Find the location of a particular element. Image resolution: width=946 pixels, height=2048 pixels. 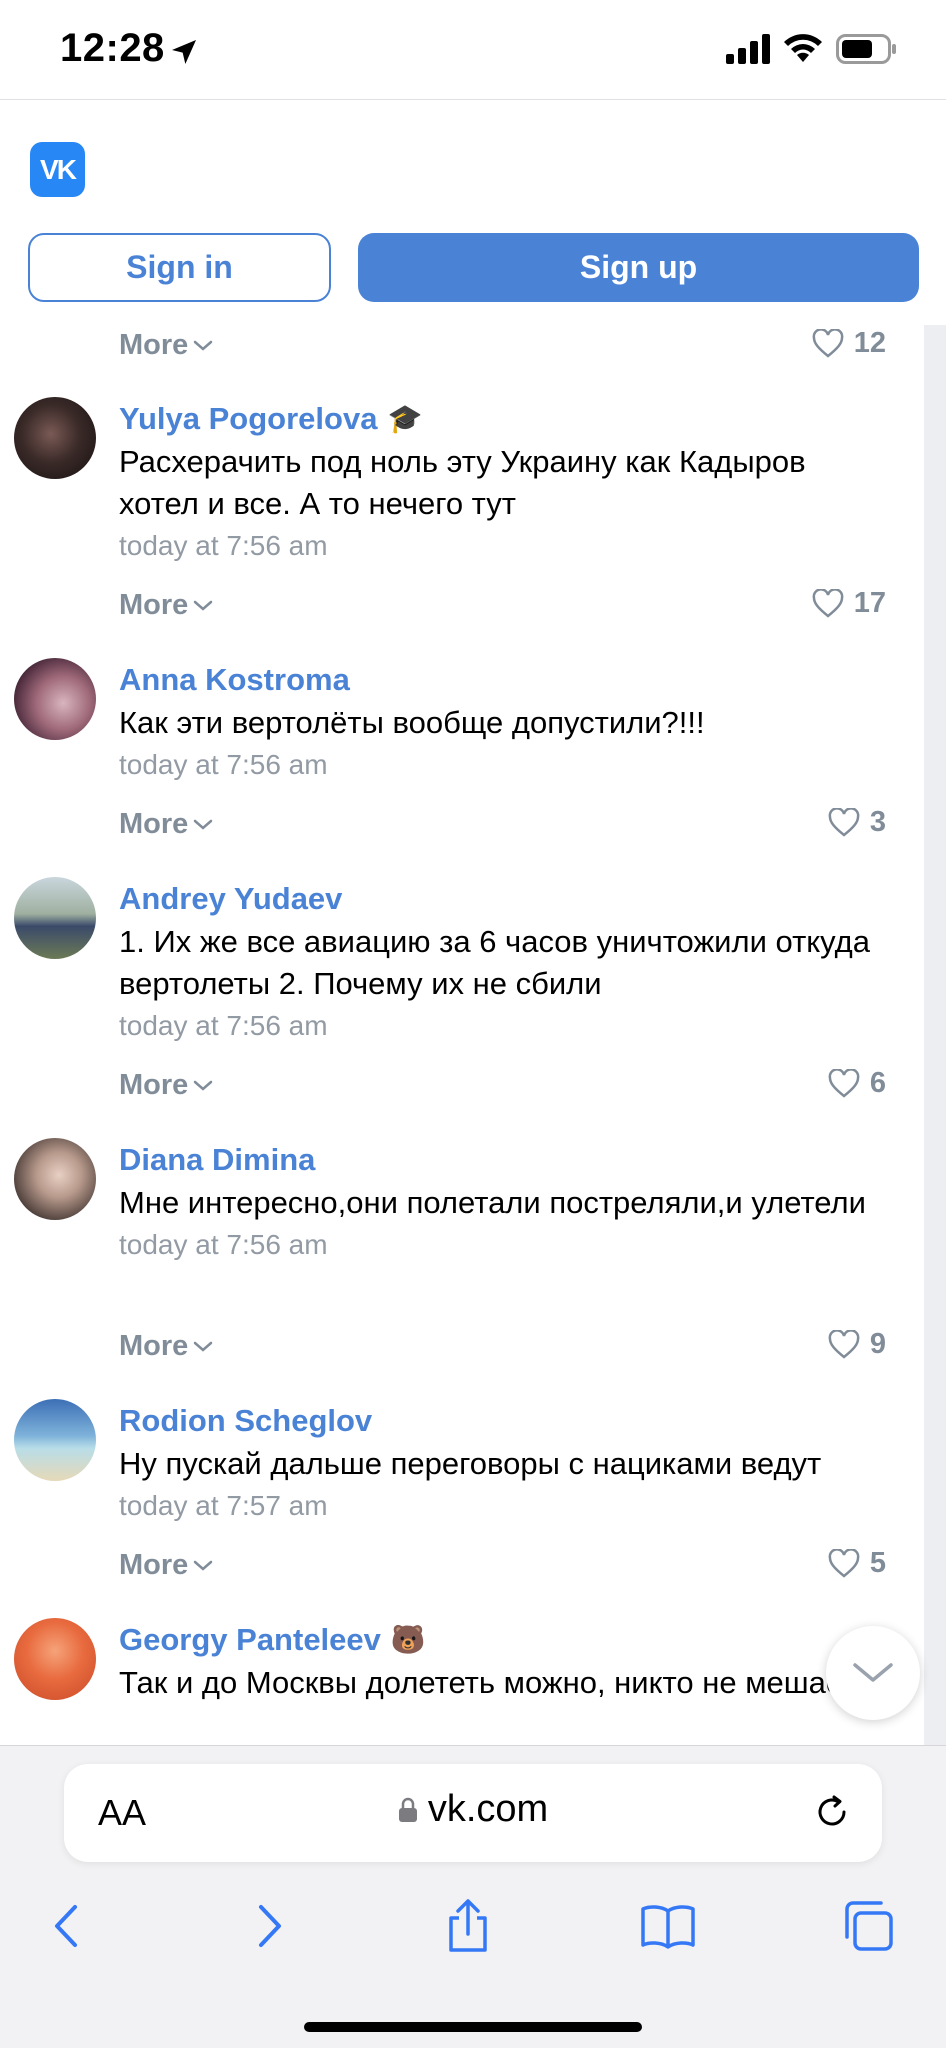

comment-text: Как эти вертолёты вообще допустили?!!! is located at coordinates (412, 722).